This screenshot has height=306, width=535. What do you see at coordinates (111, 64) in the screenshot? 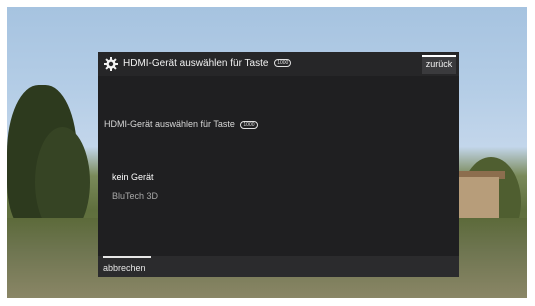
I see `gear-icon` at bounding box center [111, 64].